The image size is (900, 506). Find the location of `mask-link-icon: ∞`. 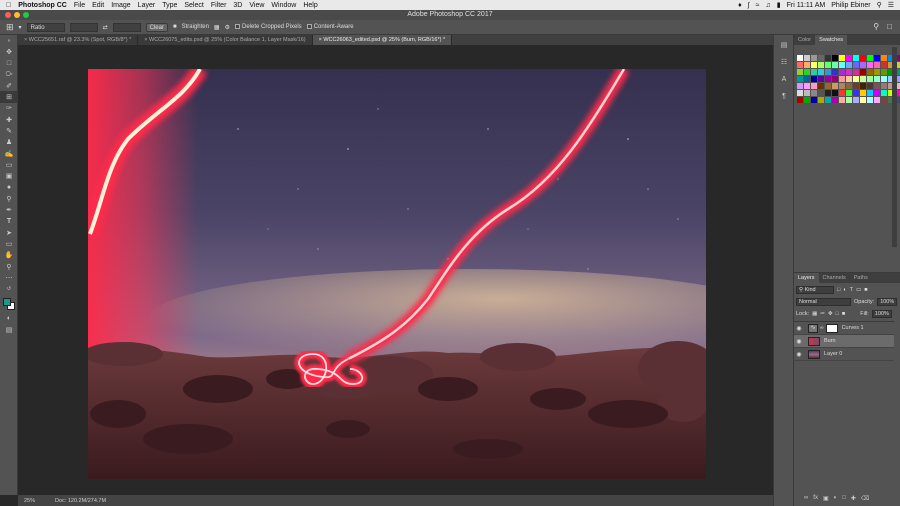

mask-link-icon: ∞ is located at coordinates (822, 328).